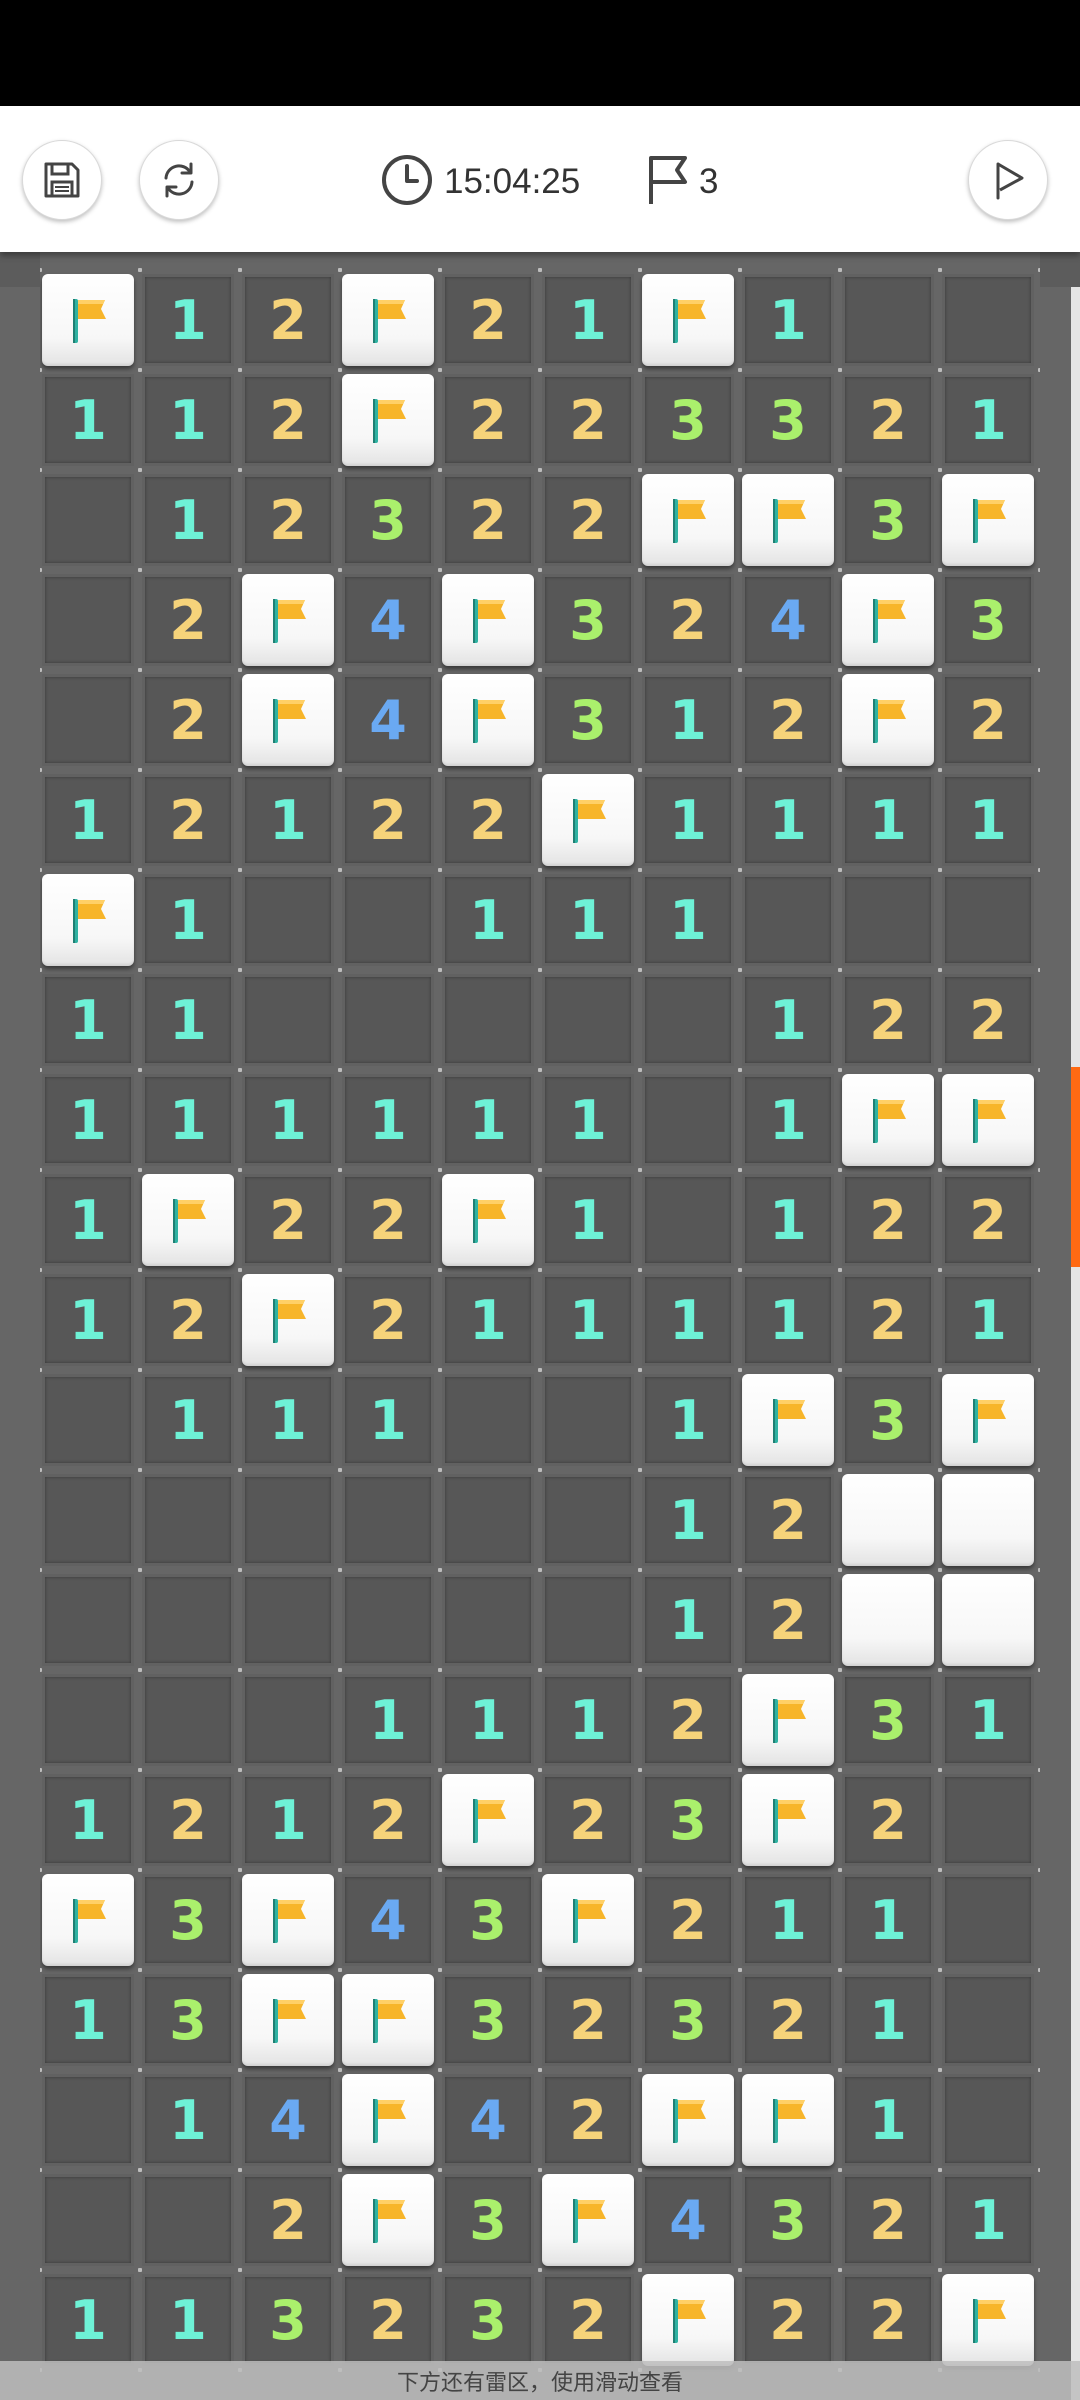 The image size is (1080, 2400). I want to click on flag-mode-button, so click(1008, 180).